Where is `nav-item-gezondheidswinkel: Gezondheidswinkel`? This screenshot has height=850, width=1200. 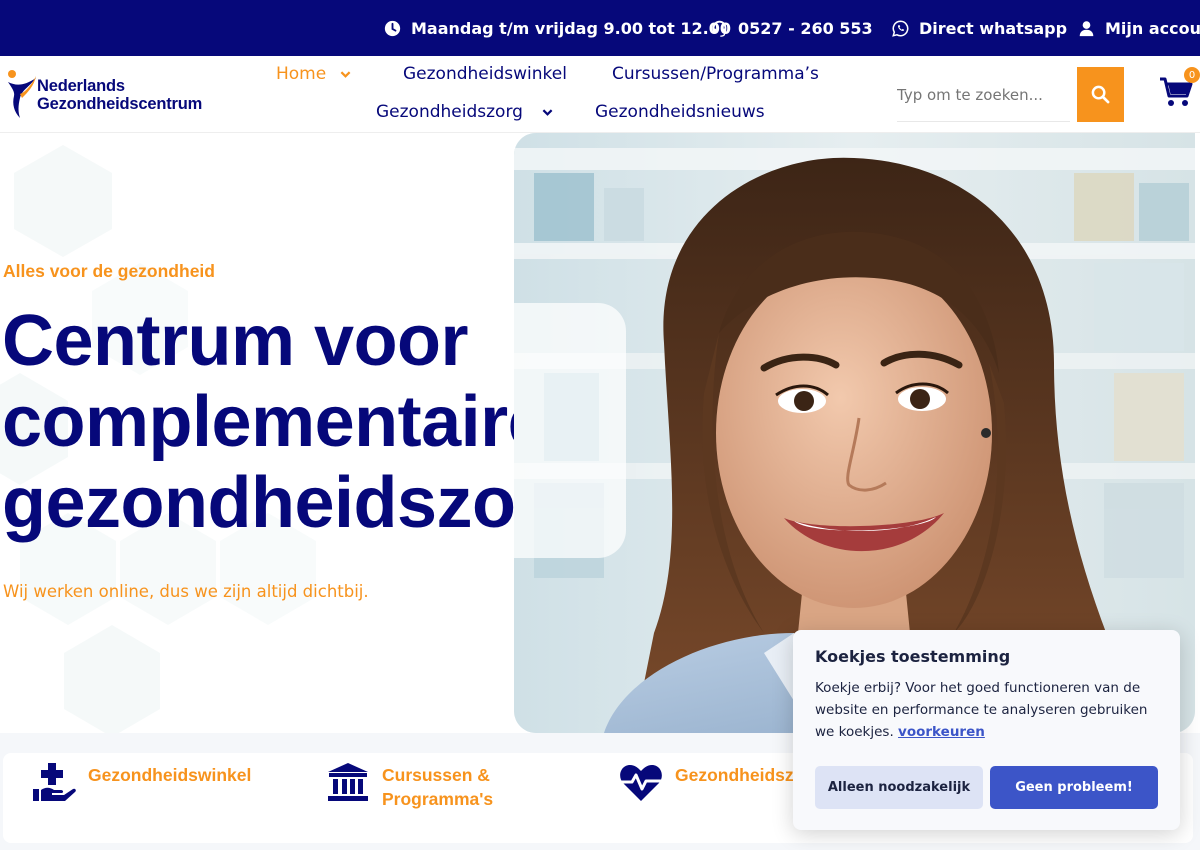
nav-item-gezondheidswinkel: Gezondheidswinkel is located at coordinates (485, 74).